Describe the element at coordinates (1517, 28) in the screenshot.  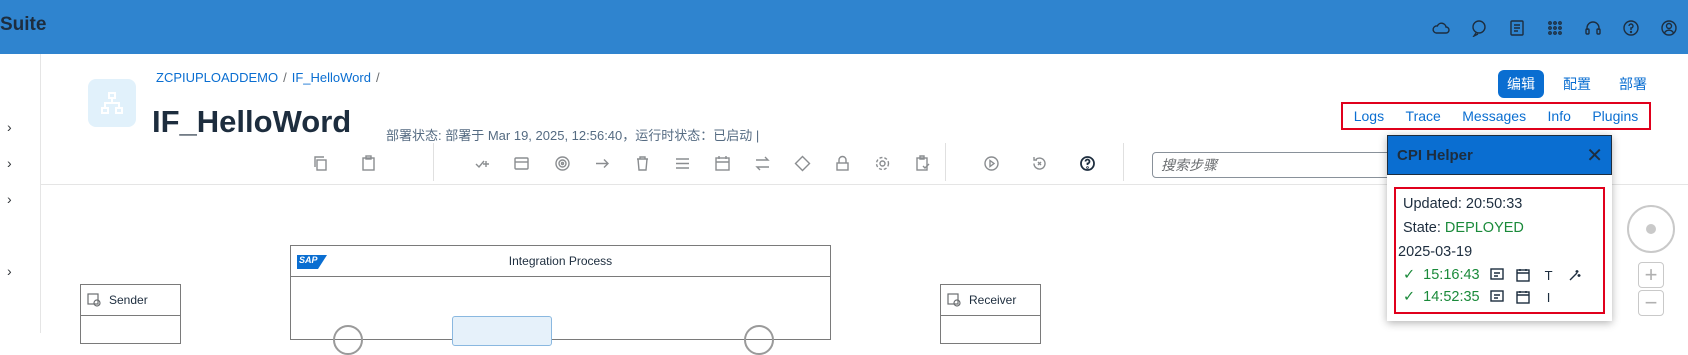
I see `notes-icon` at that location.